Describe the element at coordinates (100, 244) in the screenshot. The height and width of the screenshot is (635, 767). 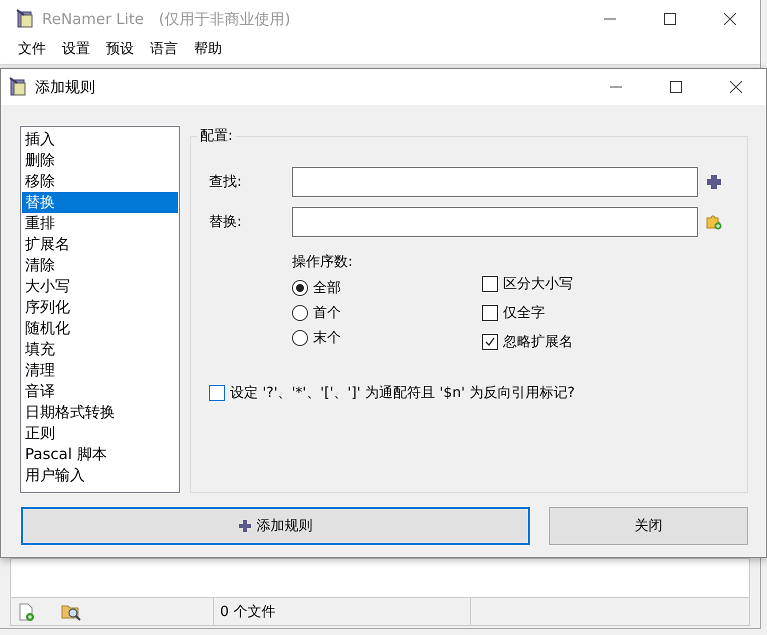
I see `rule-item: 扩展名` at that location.